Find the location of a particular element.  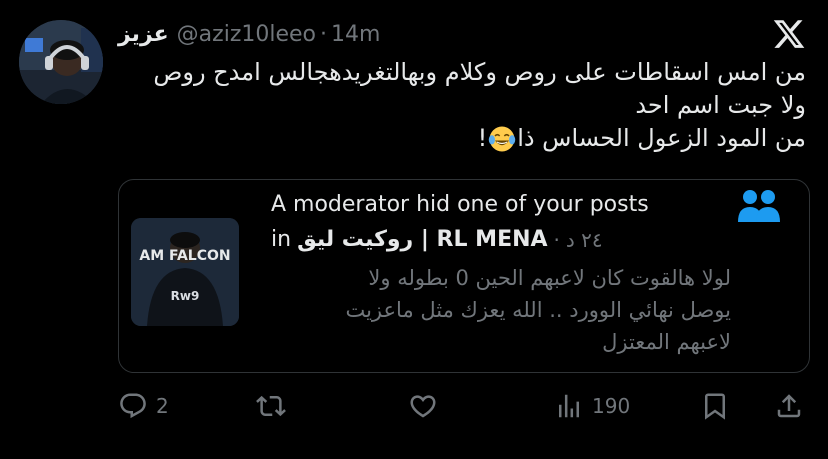

handle-row: @aziz10leeo · 14m is located at coordinates (279, 34).